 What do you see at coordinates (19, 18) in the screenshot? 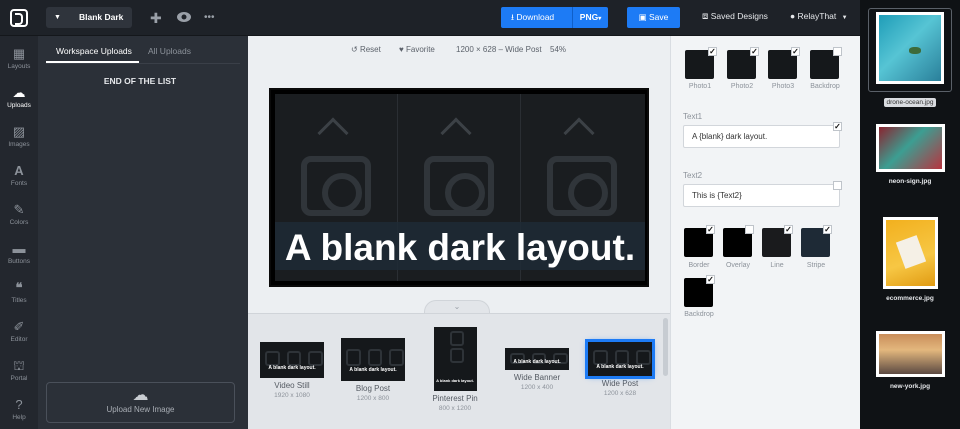
I see `relaythat-logo` at bounding box center [19, 18].